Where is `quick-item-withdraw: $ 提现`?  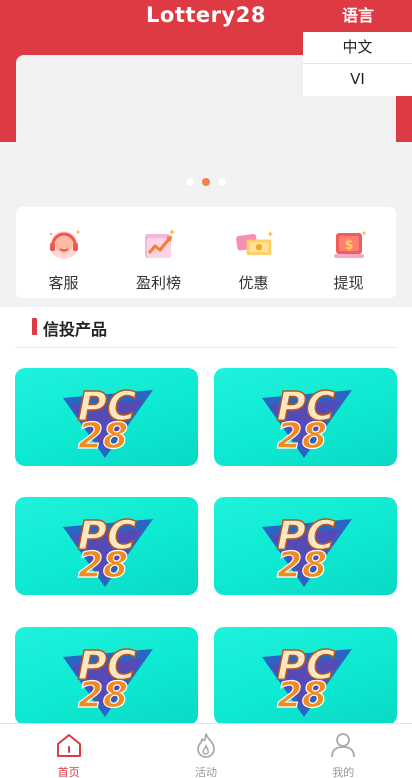
quick-item-withdraw: $ 提现 is located at coordinates (348, 252).